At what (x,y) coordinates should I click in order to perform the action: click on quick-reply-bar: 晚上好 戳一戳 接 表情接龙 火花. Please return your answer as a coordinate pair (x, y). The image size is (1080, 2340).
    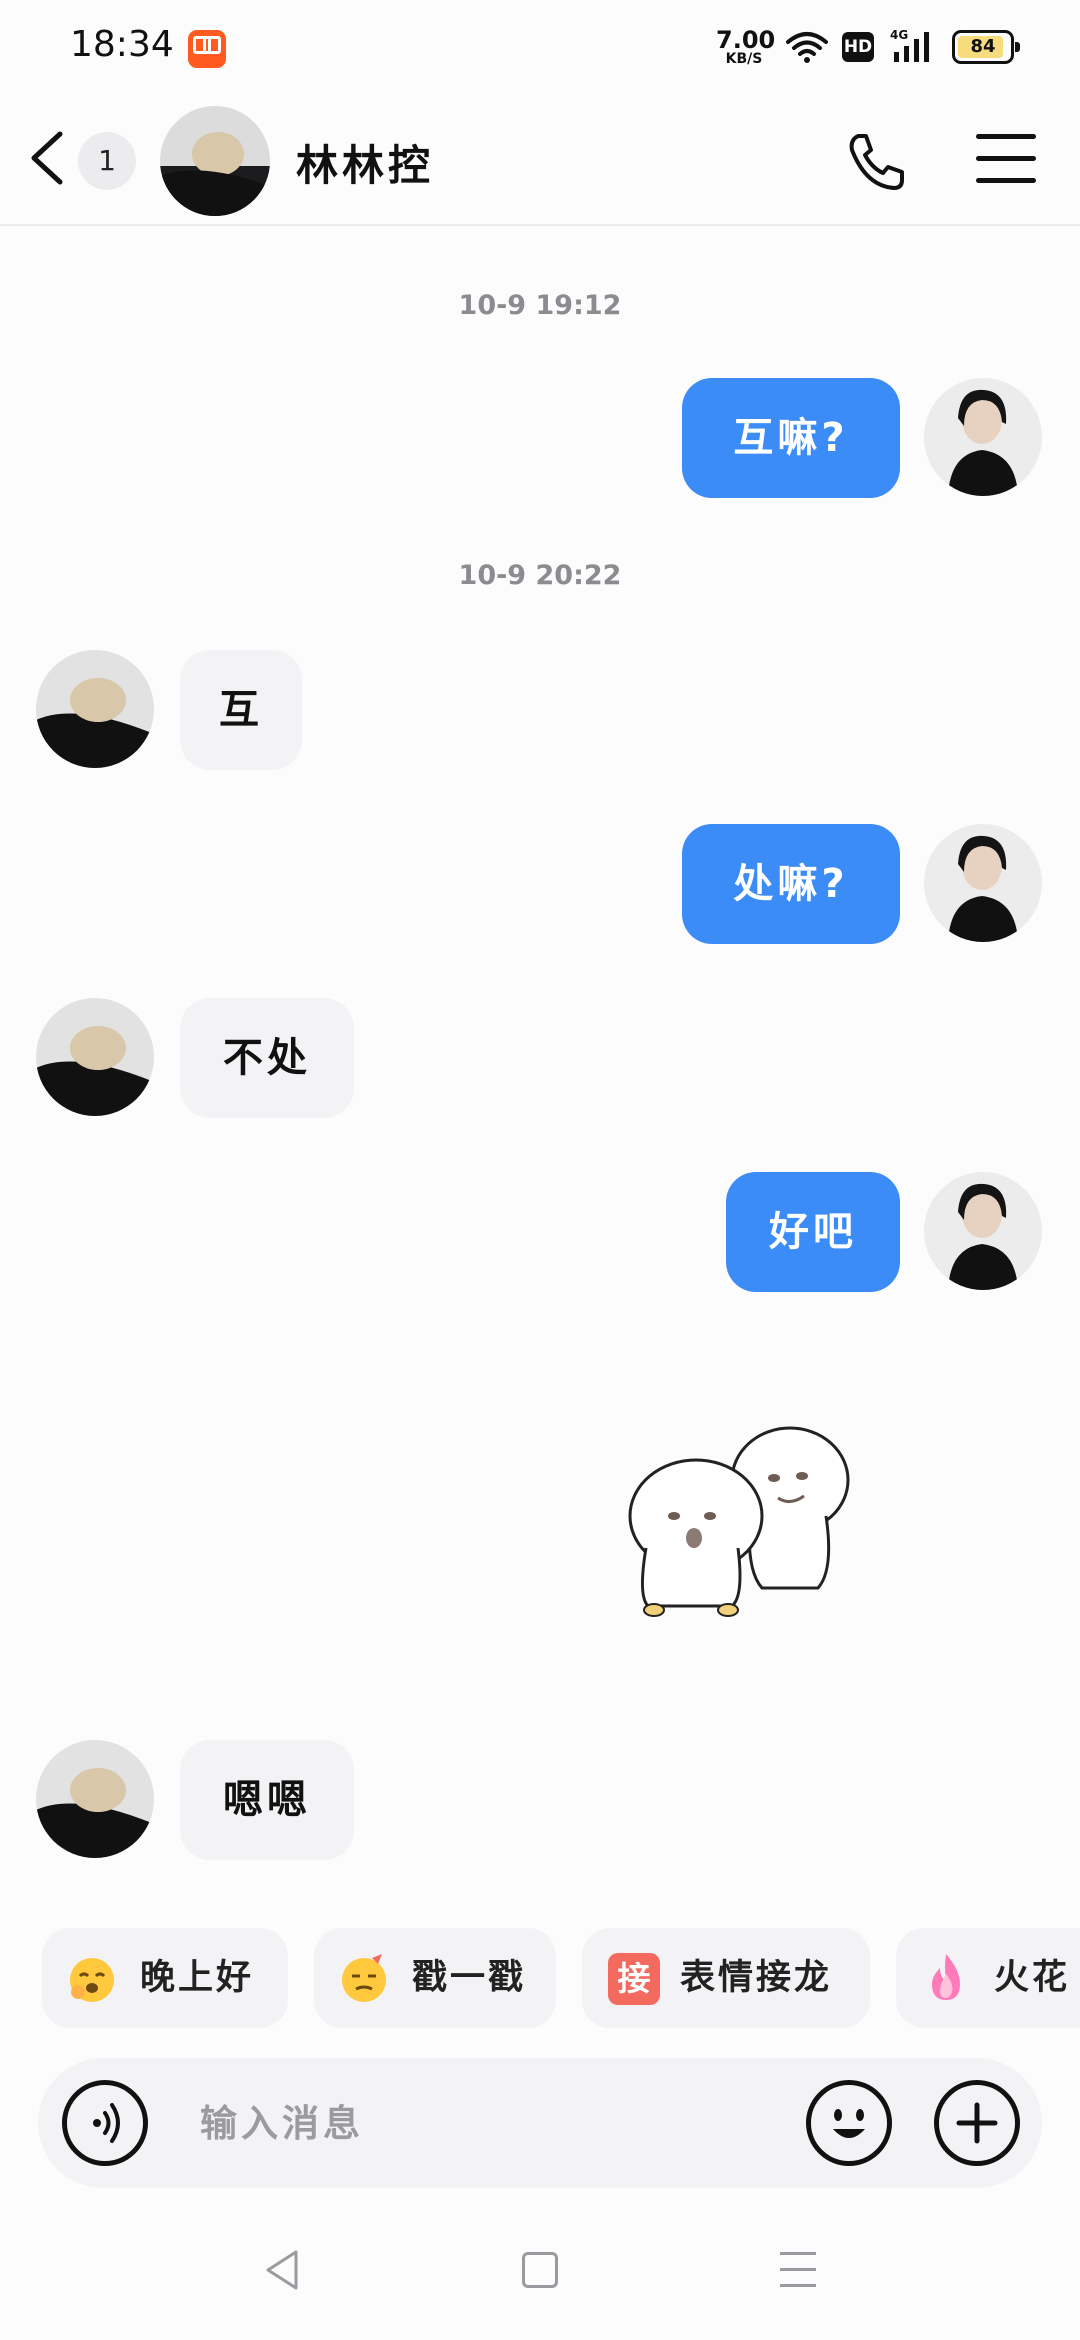
    Looking at the image, I should click on (540, 1980).